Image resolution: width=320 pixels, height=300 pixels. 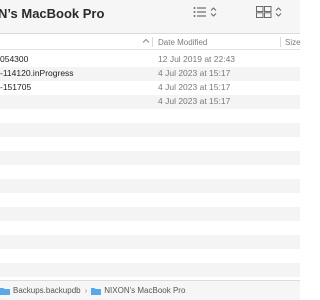 I want to click on grid-icon, so click(x=264, y=14).